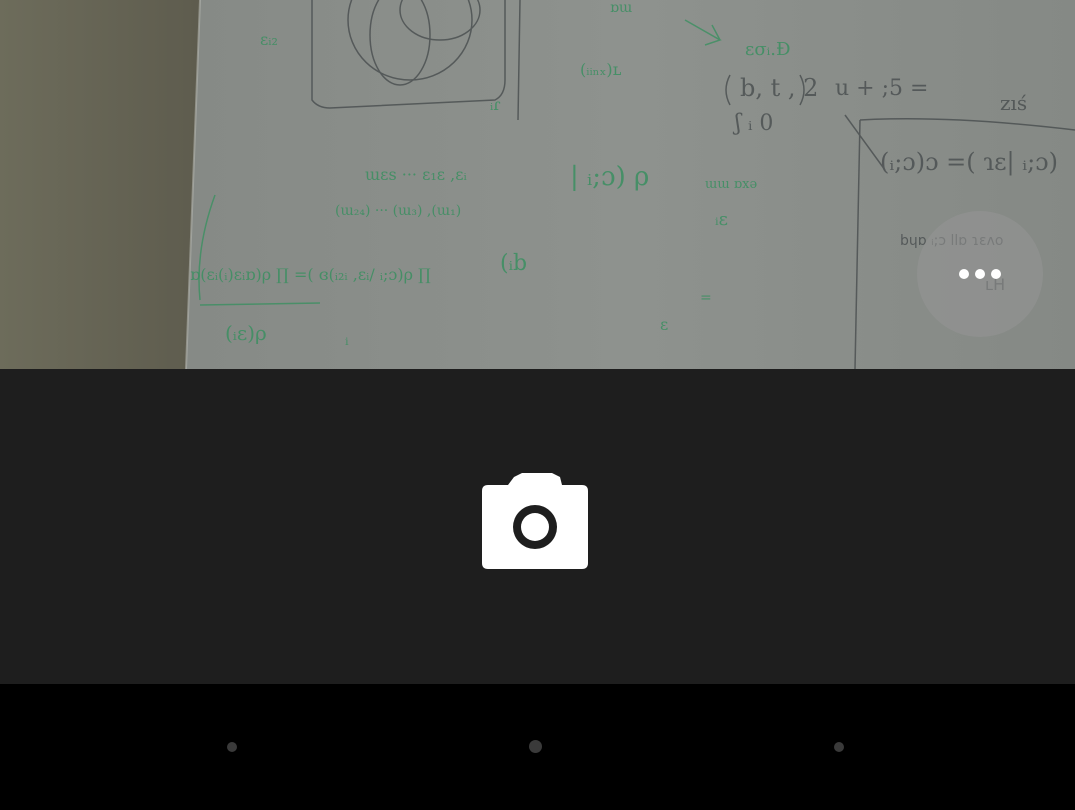 Image resolution: width=1075 pixels, height=810 pixels. I want to click on svg-text: ɒɯ, so click(621, 8).